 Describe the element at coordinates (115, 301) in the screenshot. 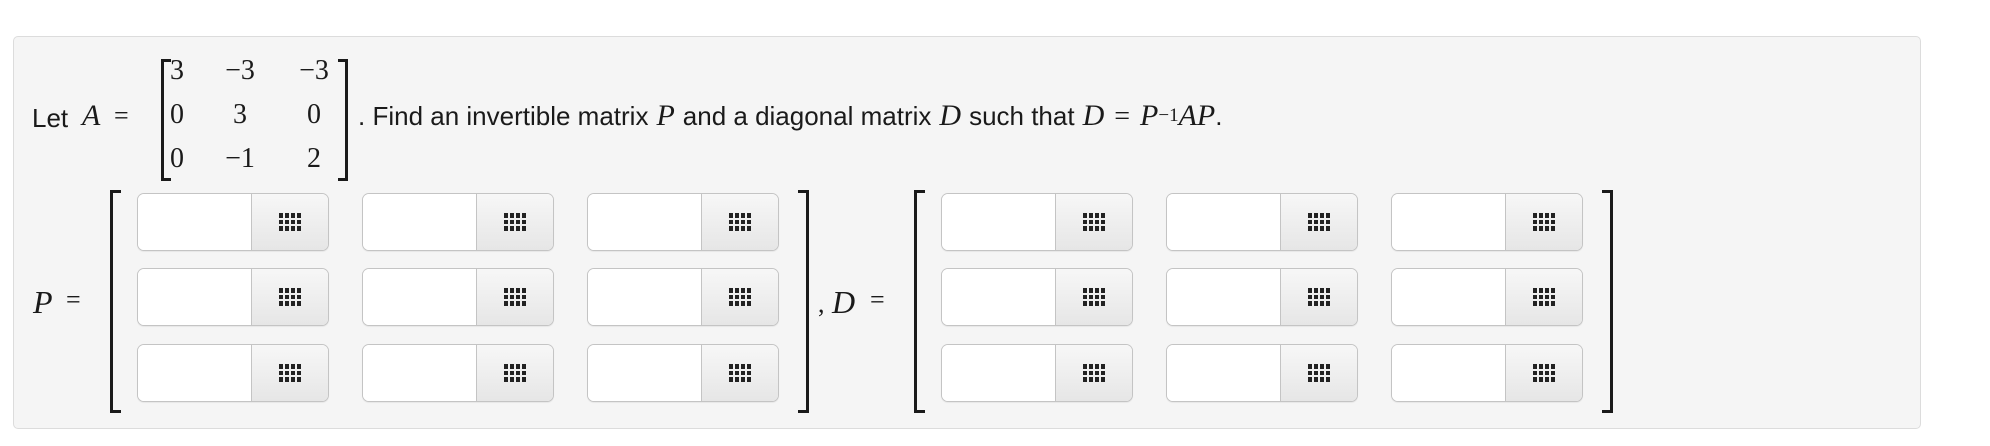

I see `matrix-p-left-bracket` at that location.